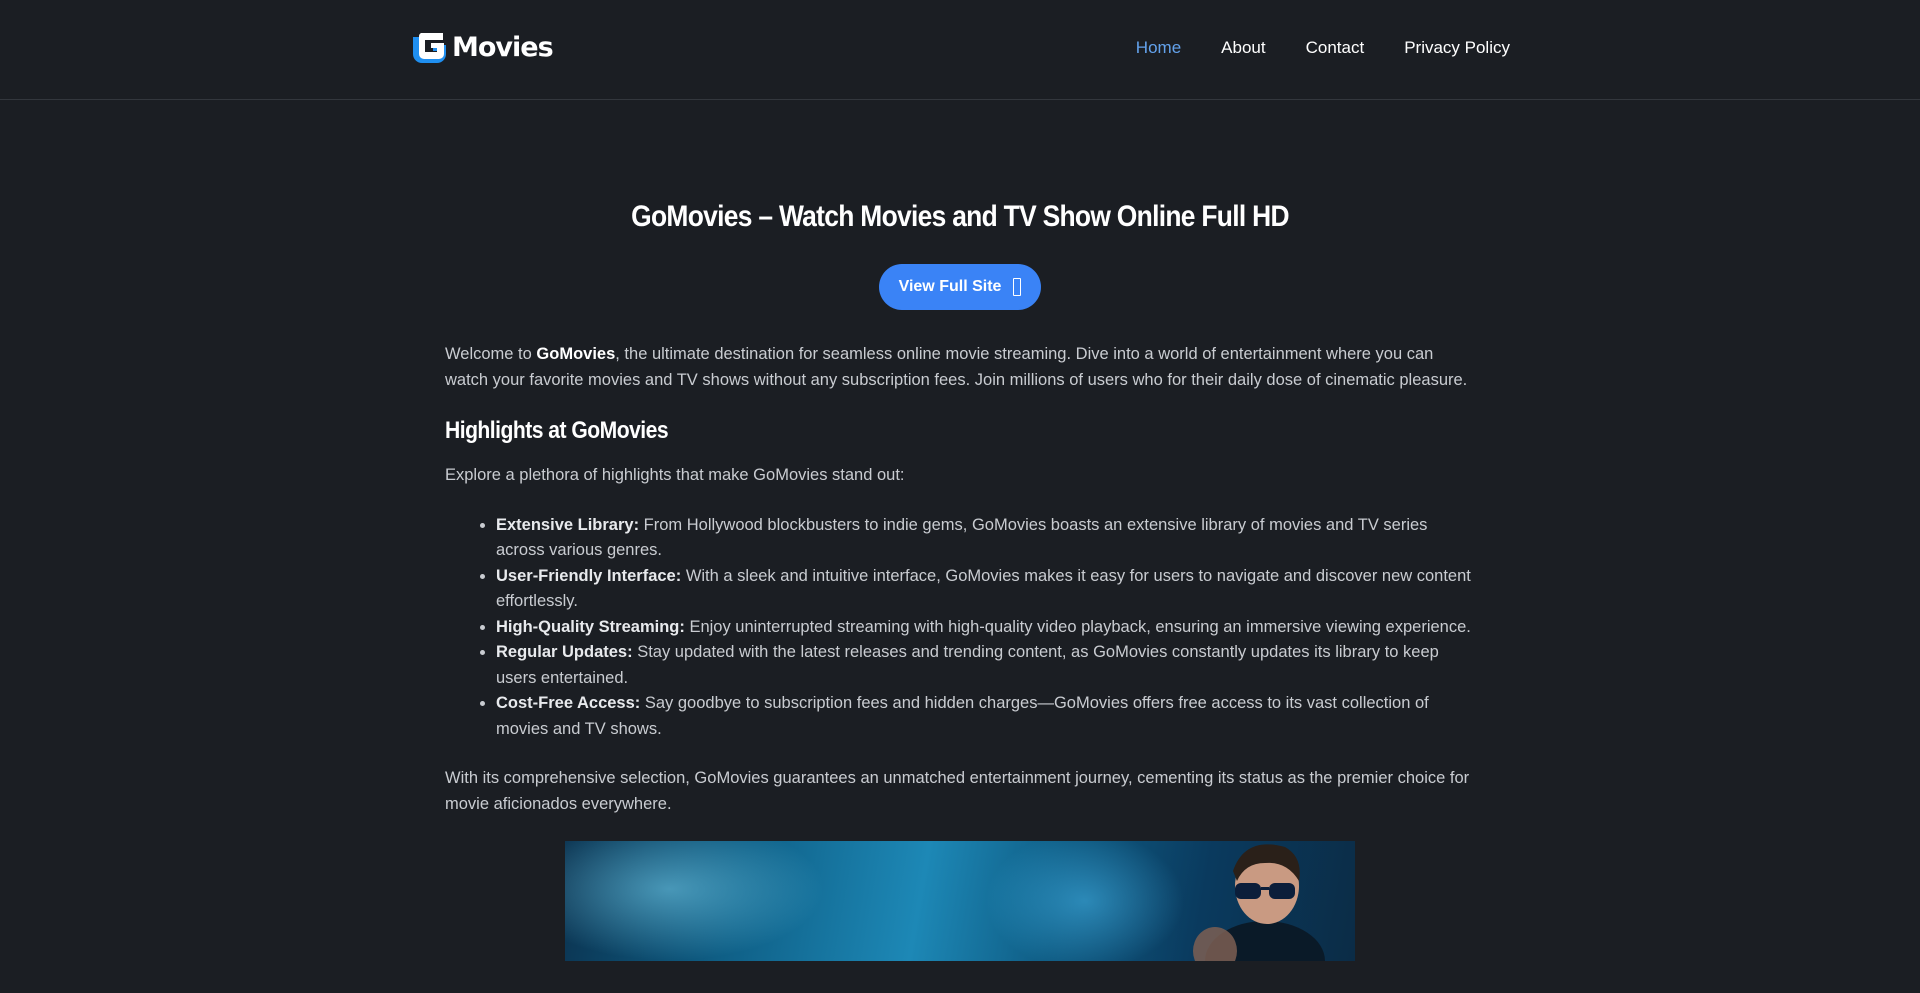 The height and width of the screenshot is (993, 1920). I want to click on main-nav: Home About Contact Privacy Policy, so click(1323, 48).